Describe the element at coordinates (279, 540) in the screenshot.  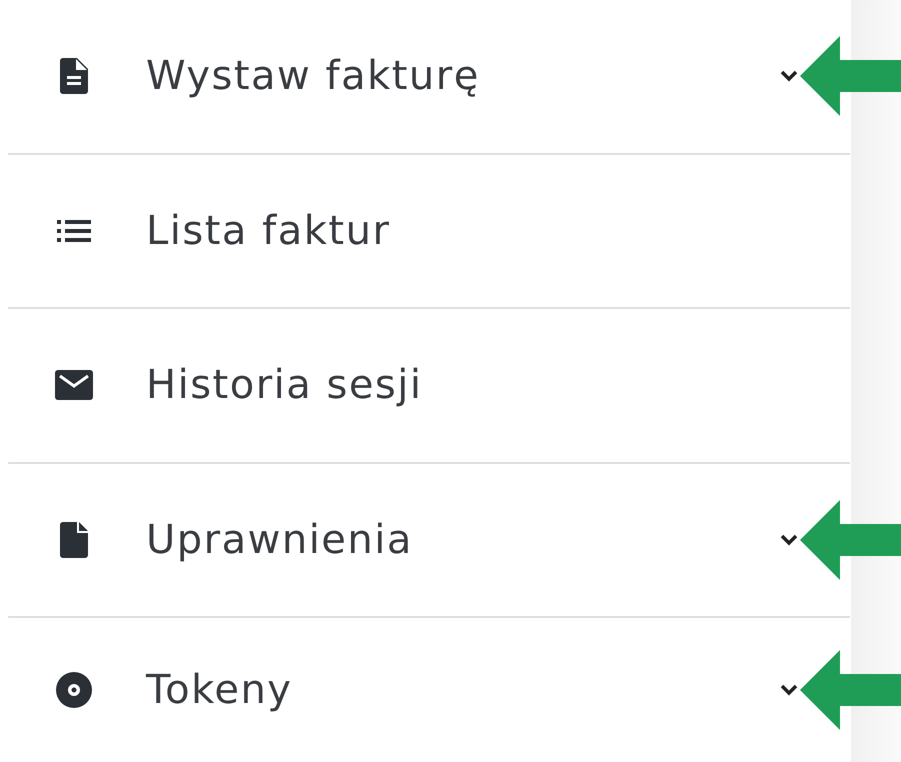
I see `menu-item-label: Uprawnienia` at that location.